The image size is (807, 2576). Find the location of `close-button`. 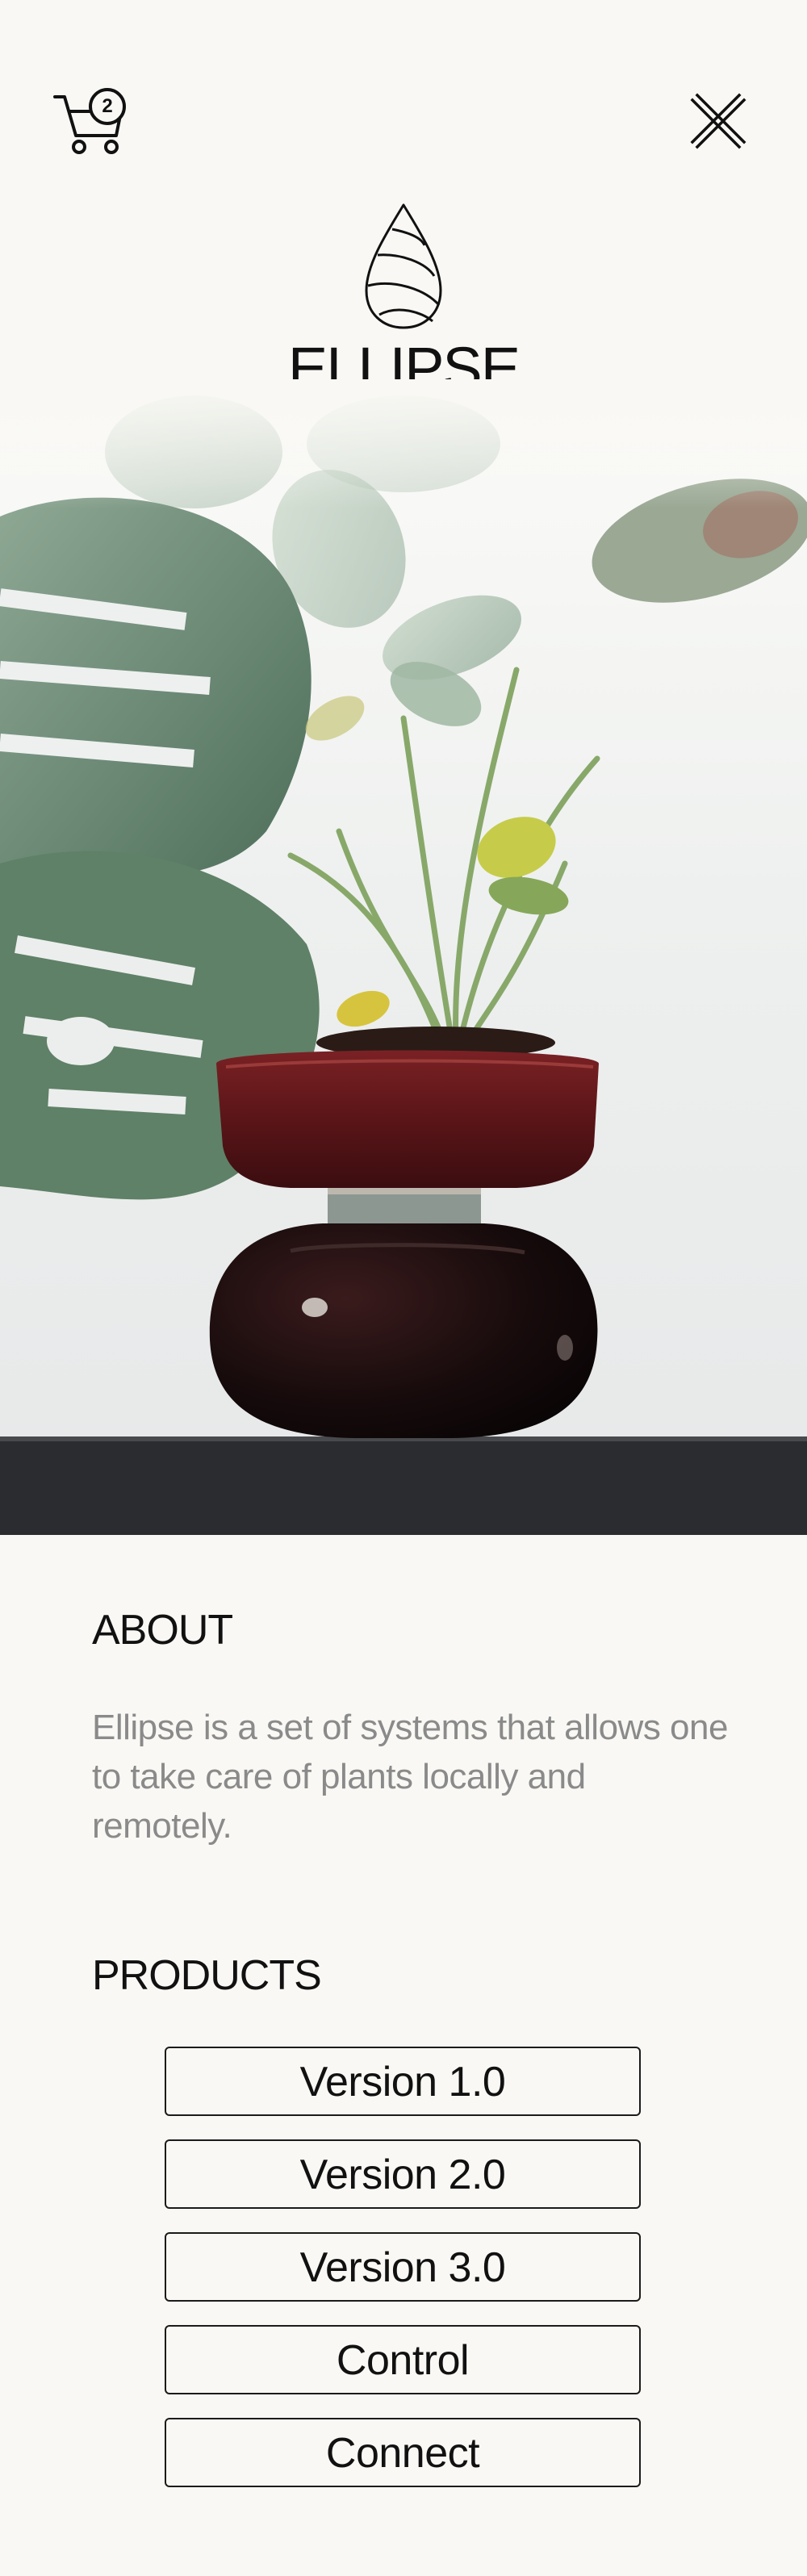

close-button is located at coordinates (718, 121).